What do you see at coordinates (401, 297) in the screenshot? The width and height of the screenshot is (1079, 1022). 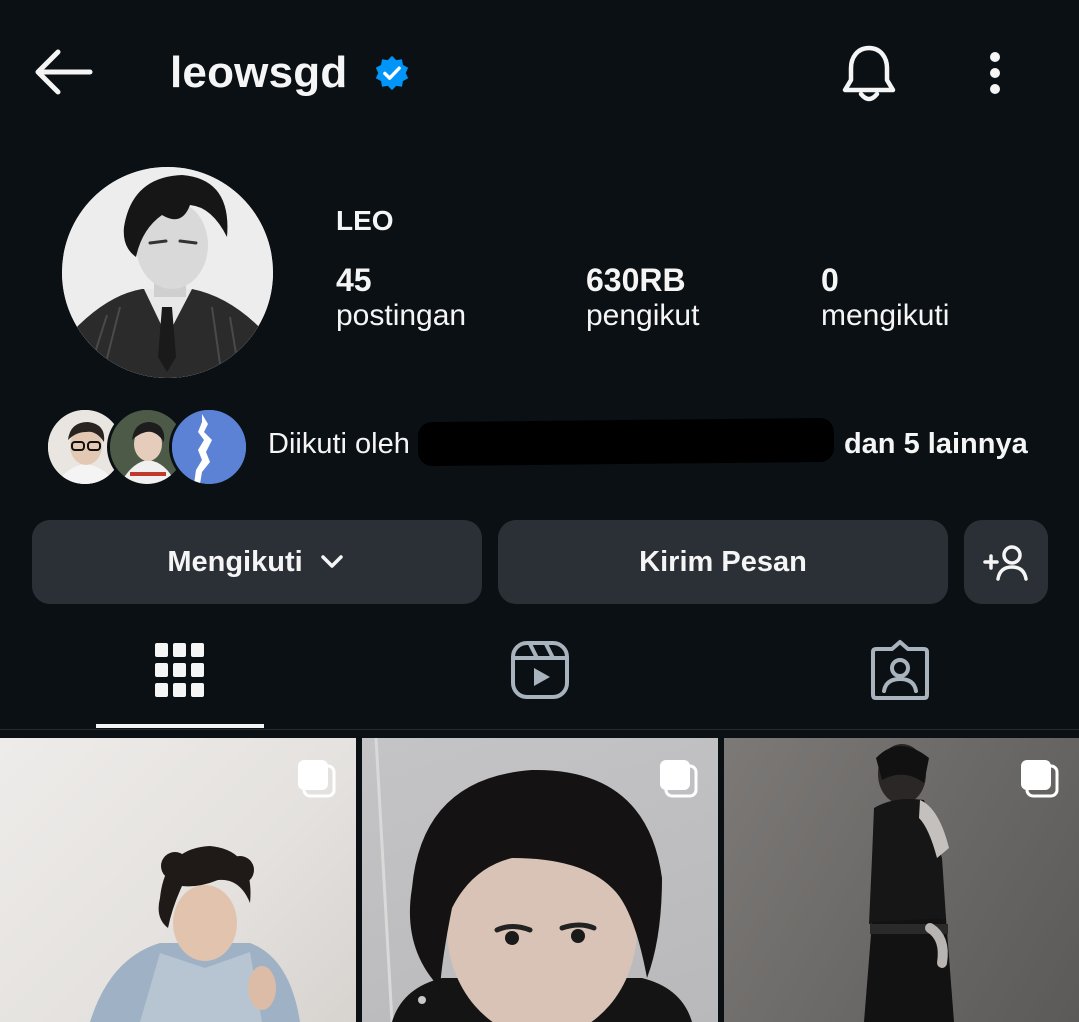 I see `stat-posts: 45 postingan` at bounding box center [401, 297].